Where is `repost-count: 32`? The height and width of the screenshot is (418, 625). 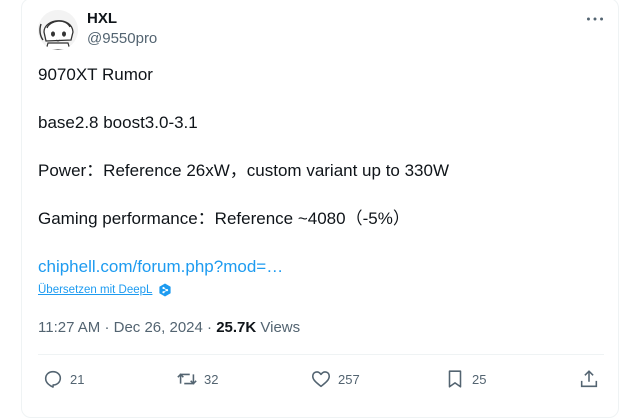 repost-count: 32 is located at coordinates (211, 379).